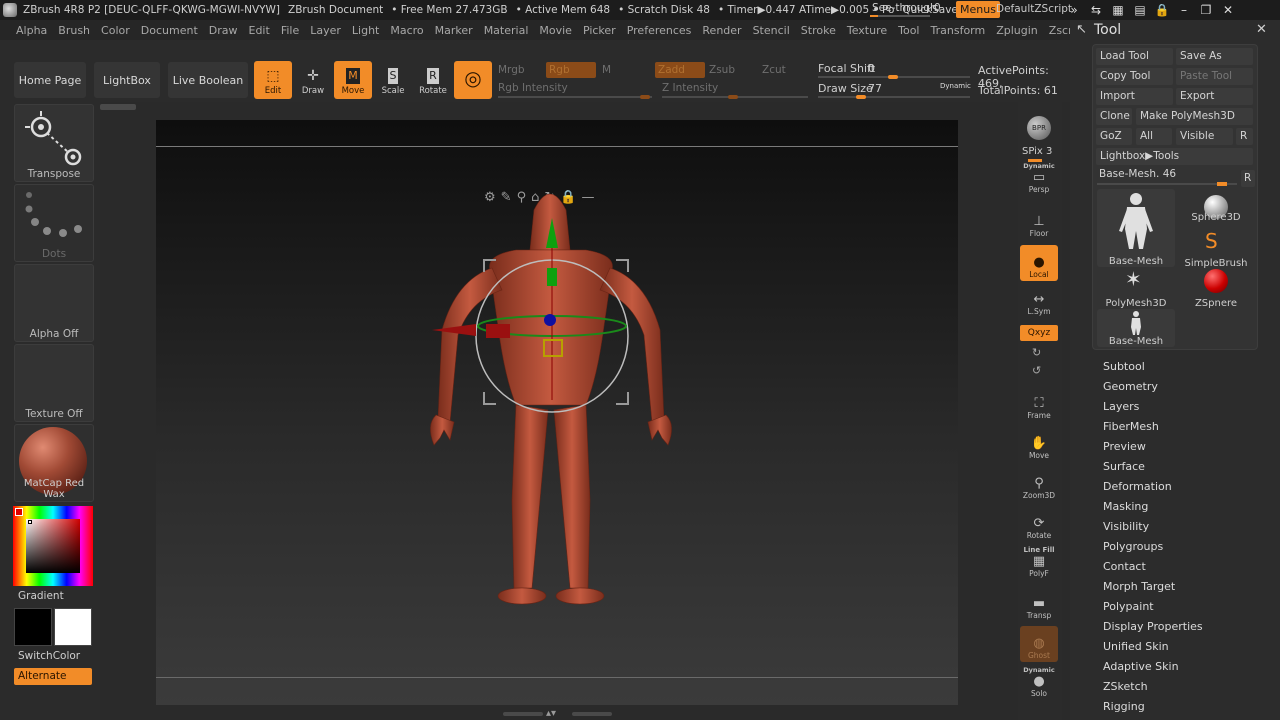 This screenshot has height=720, width=1280. Describe the element at coordinates (555, 30) in the screenshot. I see `menu-movie: Movie` at that location.